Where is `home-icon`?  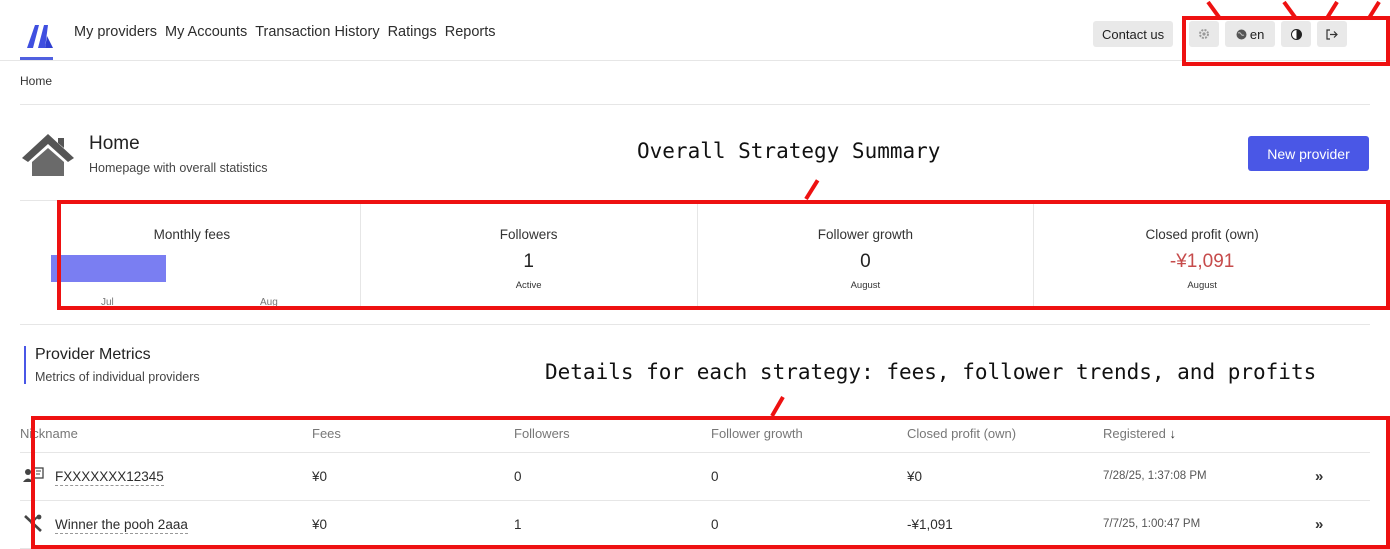 home-icon is located at coordinates (48, 154).